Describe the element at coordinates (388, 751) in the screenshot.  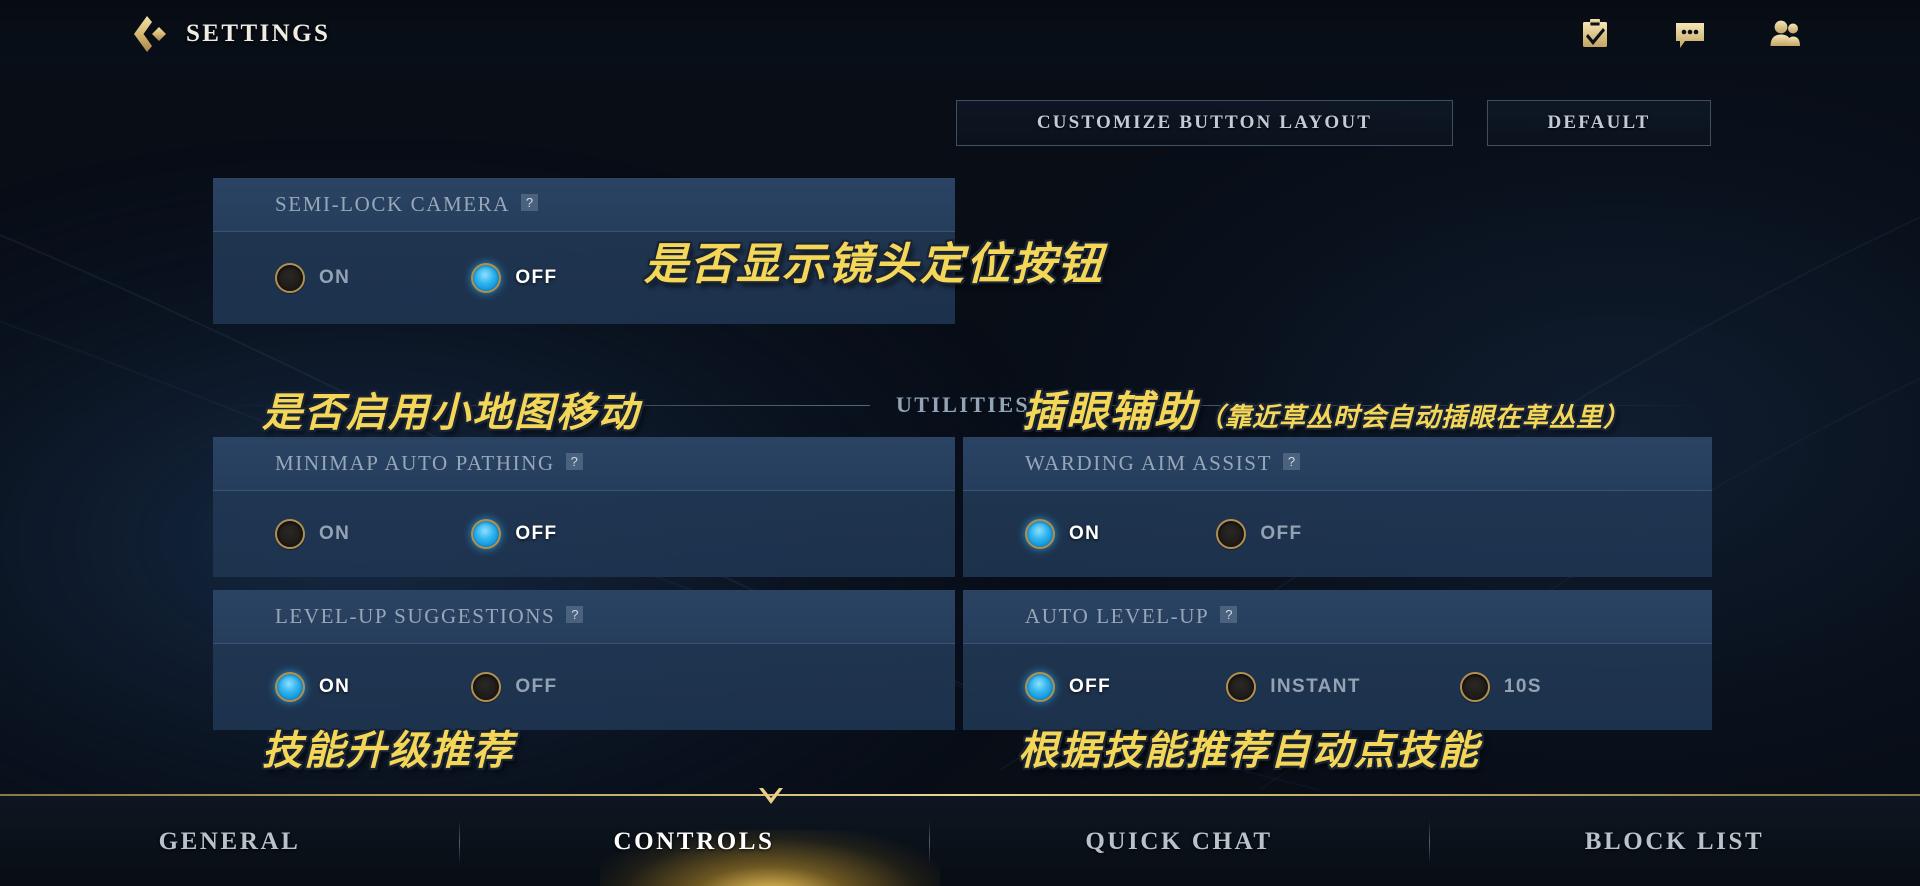
I see `annotation-level-up-suggestions: 技能升级推荐` at that location.